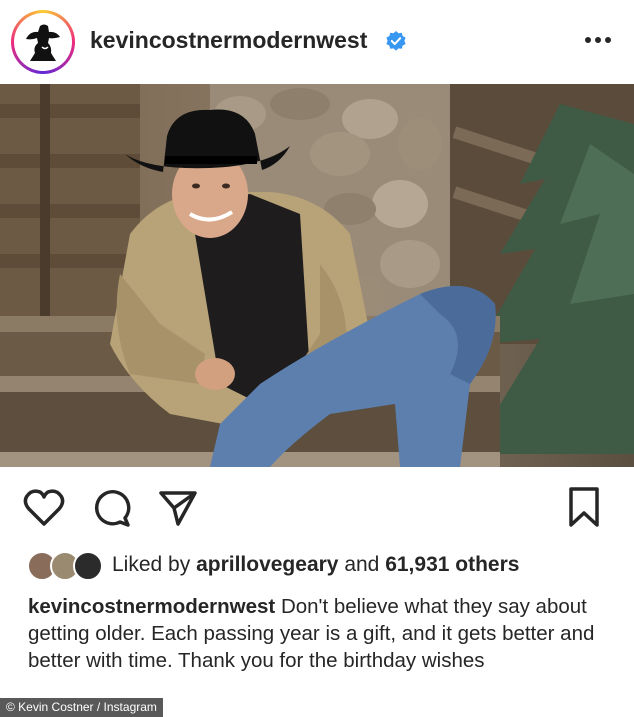 The height and width of the screenshot is (717, 634). I want to click on send-icon, so click(178, 508).